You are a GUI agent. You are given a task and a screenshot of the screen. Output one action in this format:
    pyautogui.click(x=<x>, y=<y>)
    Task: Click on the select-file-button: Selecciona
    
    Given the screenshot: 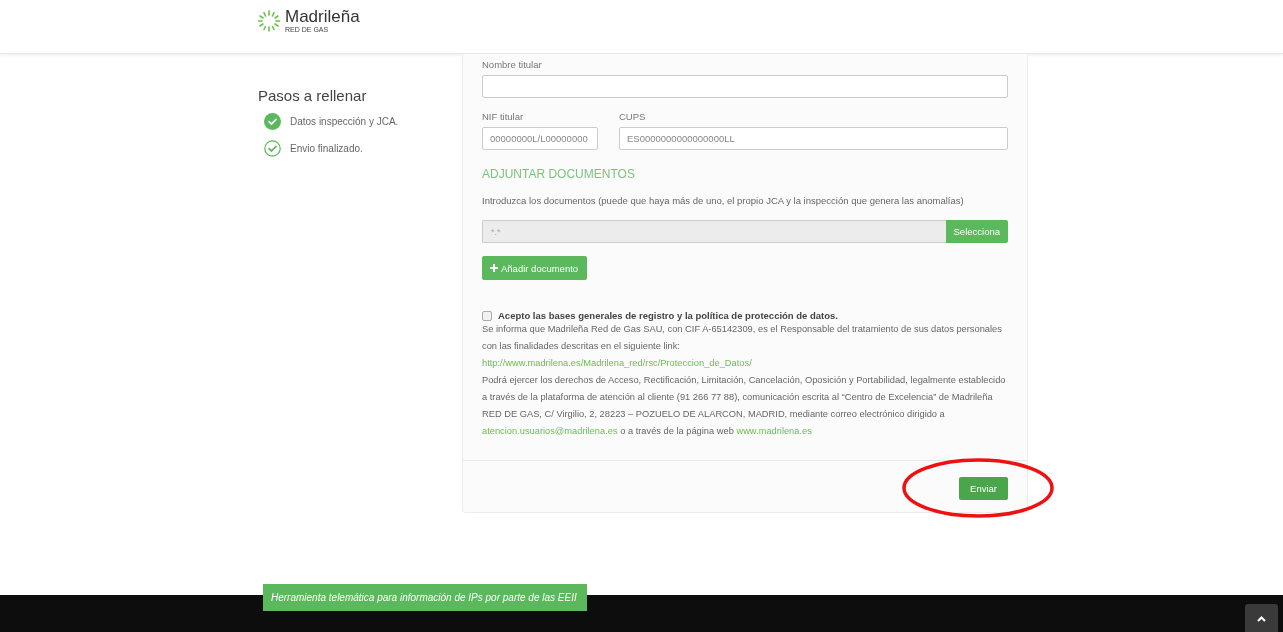 What is the action you would take?
    pyautogui.click(x=976, y=231)
    